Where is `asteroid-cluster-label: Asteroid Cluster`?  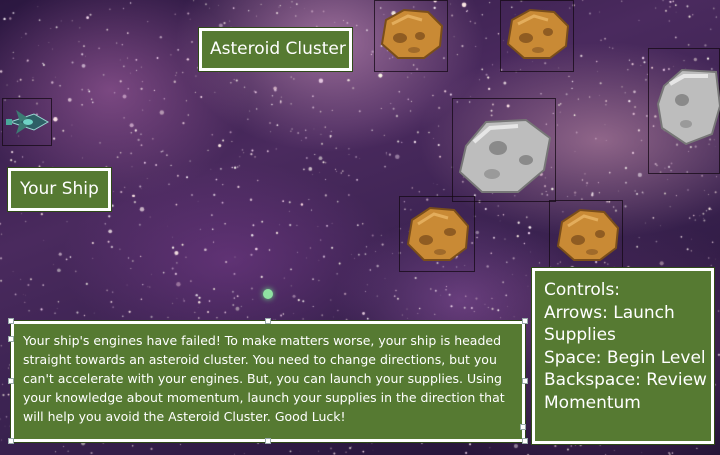
asteroid-cluster-label: Asteroid Cluster is located at coordinates (275, 49).